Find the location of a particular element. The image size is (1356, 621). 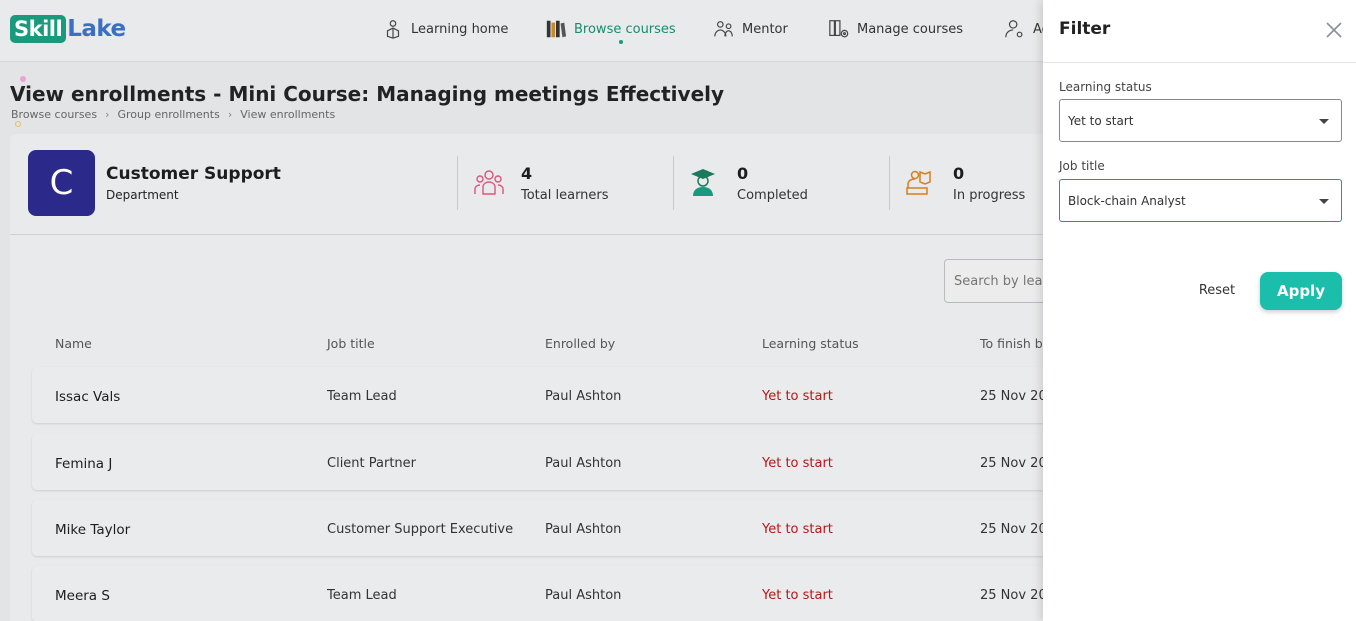

job-title-label: Job title is located at coordinates (1082, 166).